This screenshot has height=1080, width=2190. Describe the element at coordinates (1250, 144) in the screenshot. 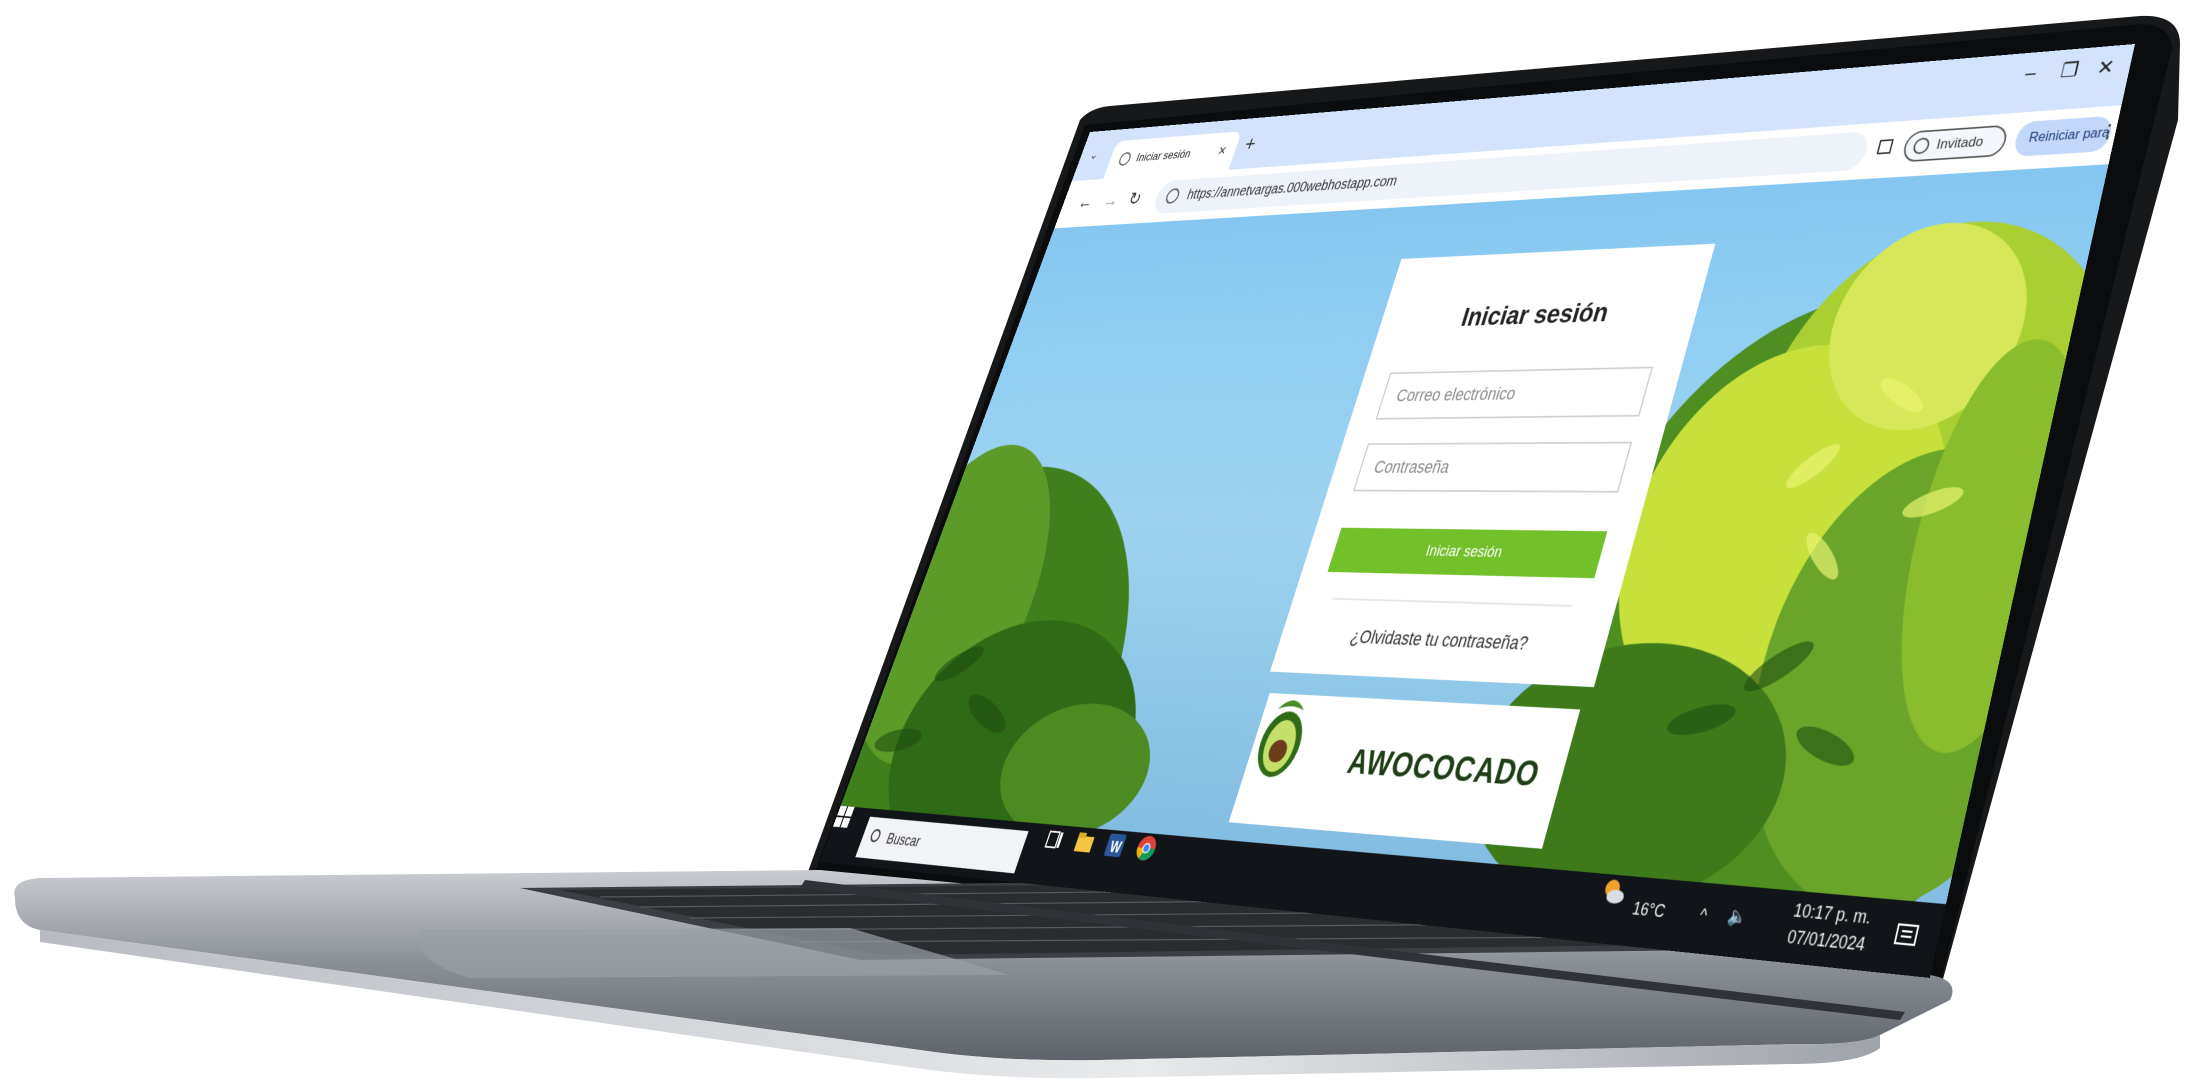

I see `new-tab-button: +` at that location.